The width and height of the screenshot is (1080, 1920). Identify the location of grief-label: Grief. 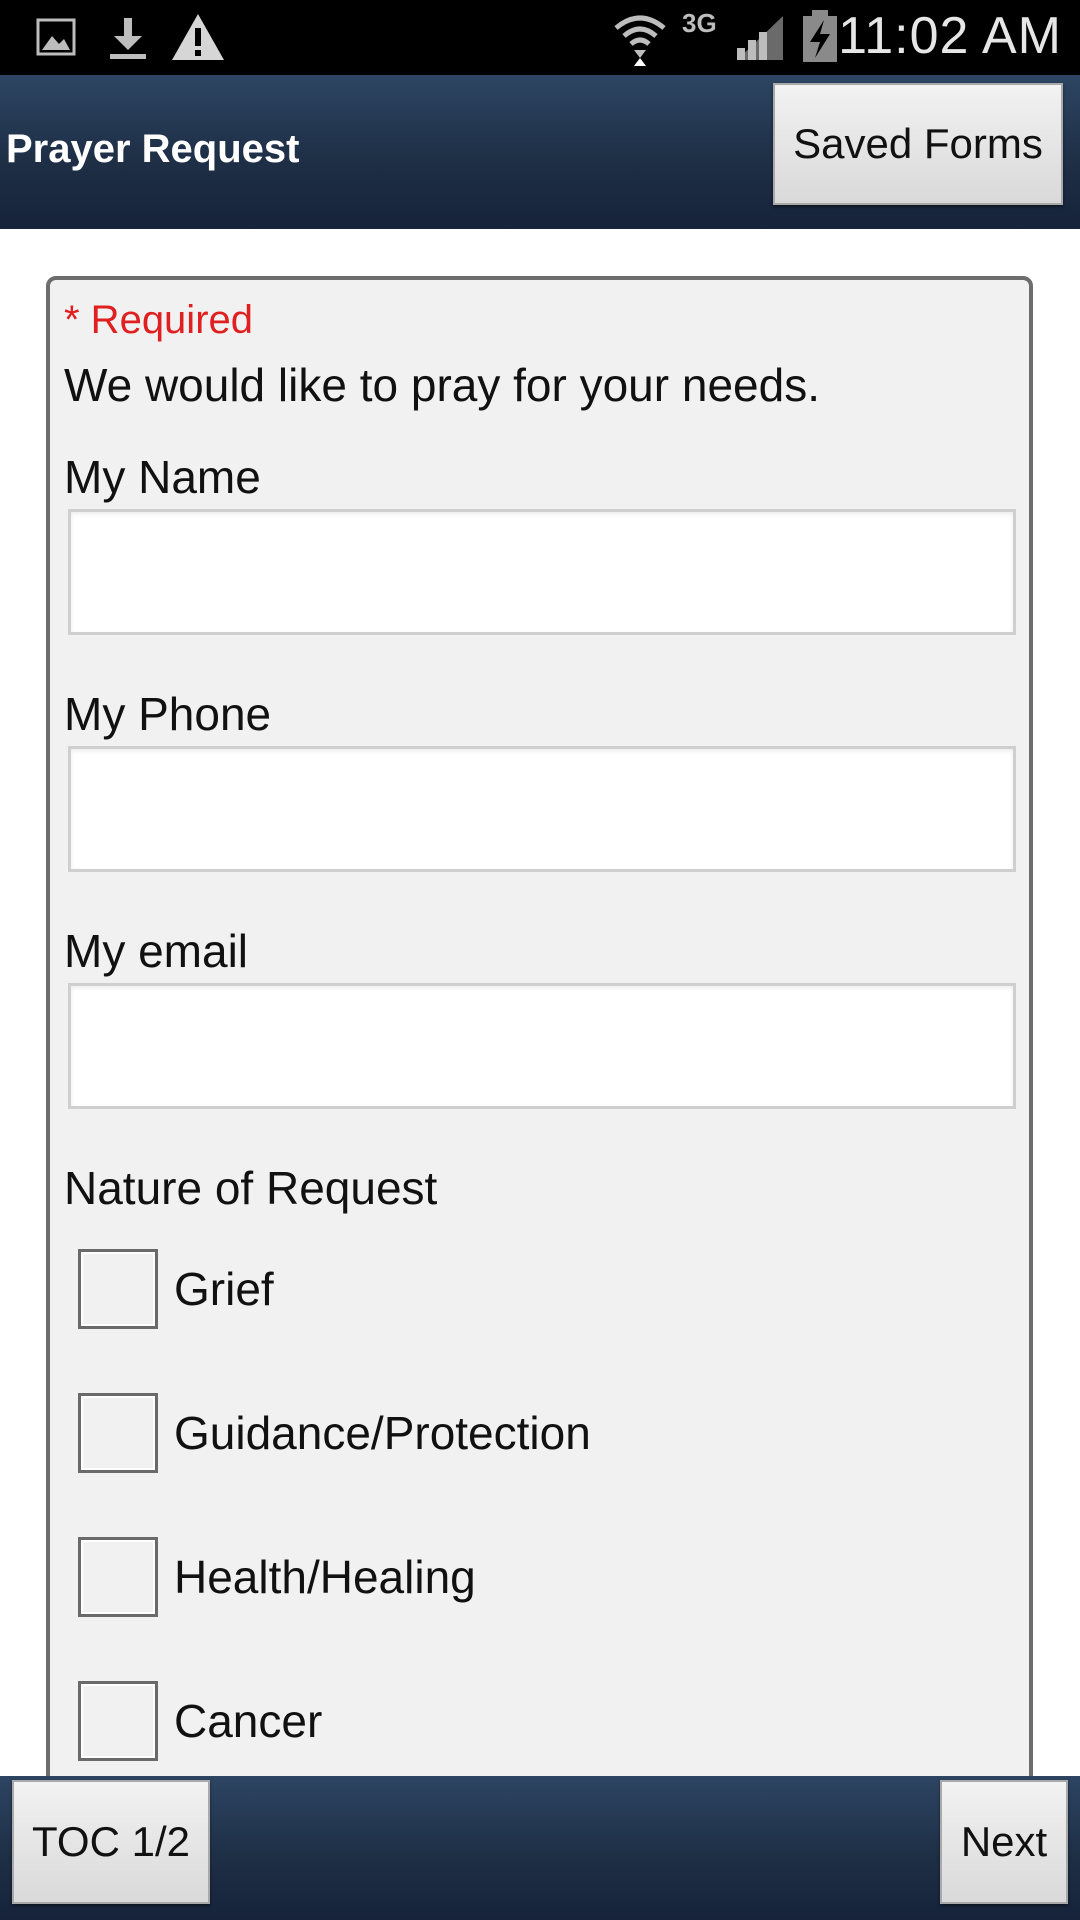
(224, 1289).